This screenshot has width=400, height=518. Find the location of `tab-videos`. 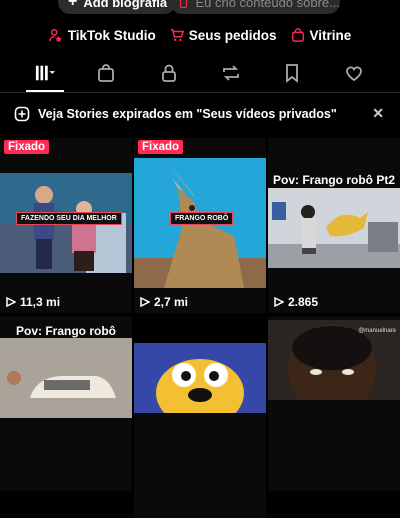

tab-videos is located at coordinates (45, 73).